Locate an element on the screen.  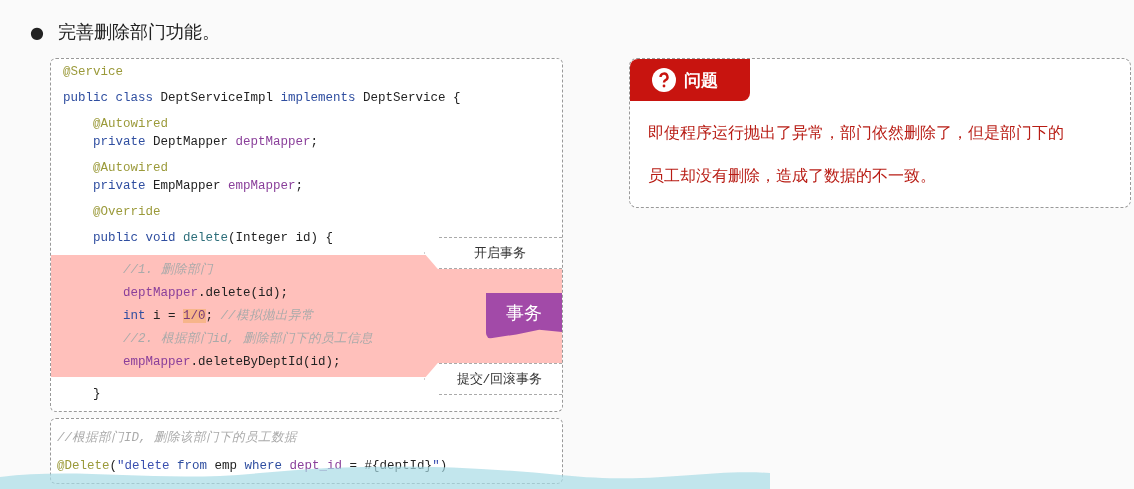
slide-heading: 完善删除部门功能。 is located at coordinates (138, 32).